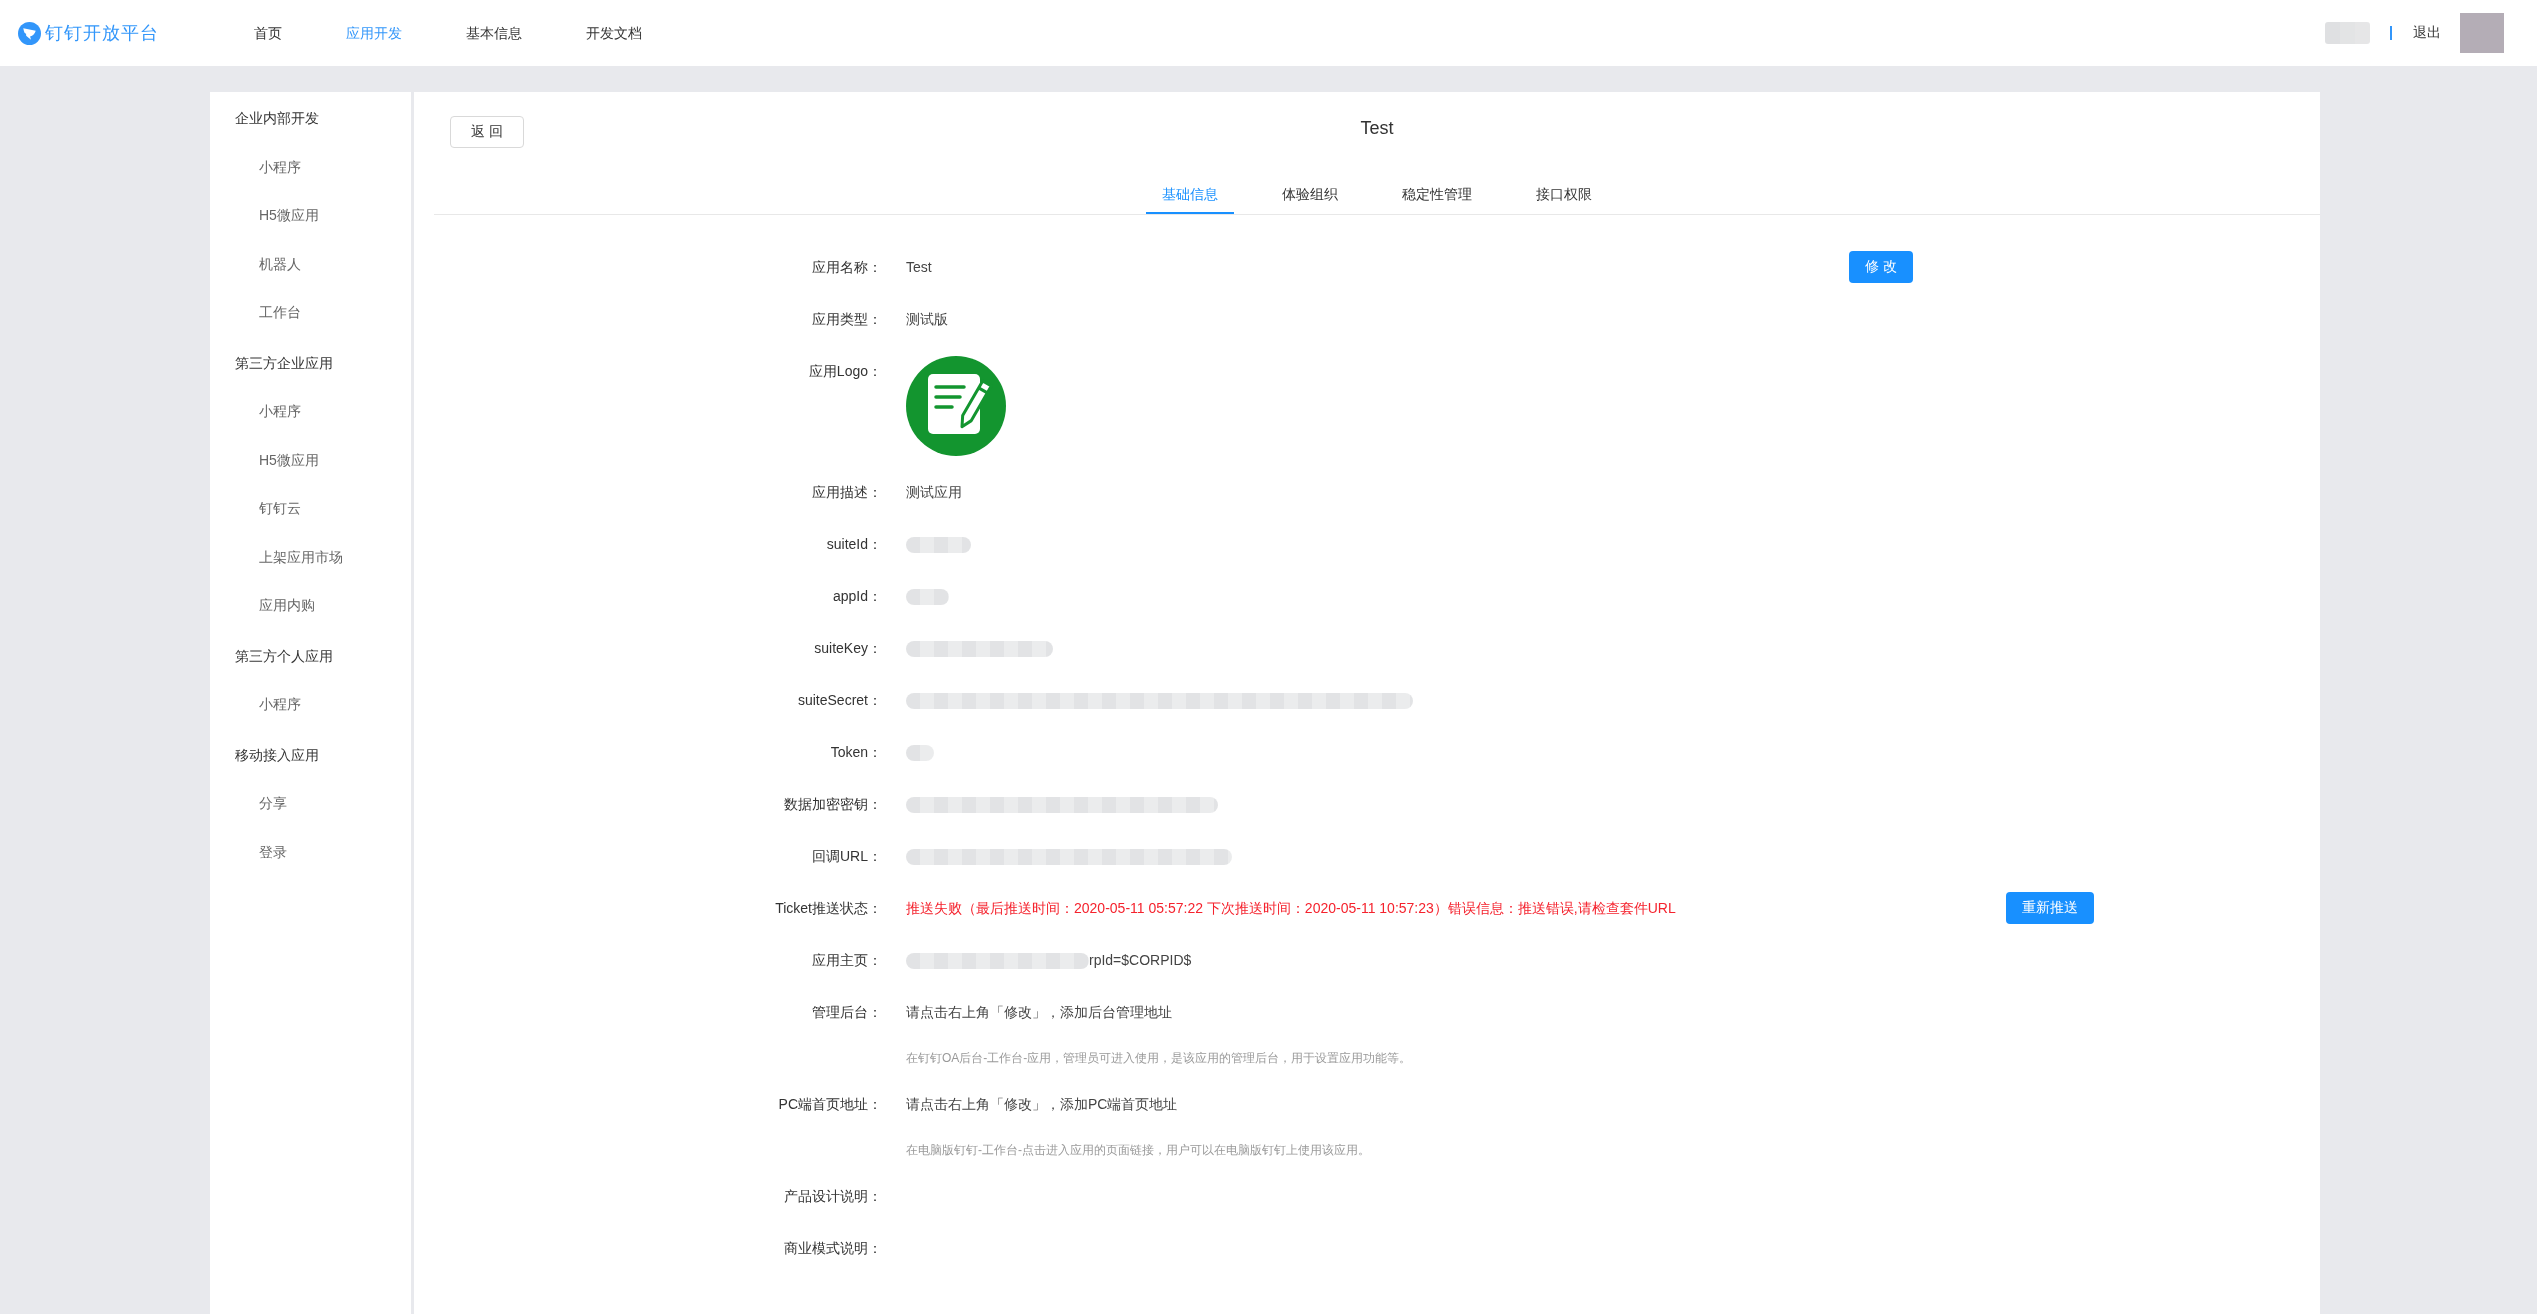 The image size is (2537, 1314). I want to click on help-text: 在电脑版钉钉-工作台-点击进入应用的页面链接，用户可以在电脑版钉钉上使用该应用。, so click(1138, 1150).